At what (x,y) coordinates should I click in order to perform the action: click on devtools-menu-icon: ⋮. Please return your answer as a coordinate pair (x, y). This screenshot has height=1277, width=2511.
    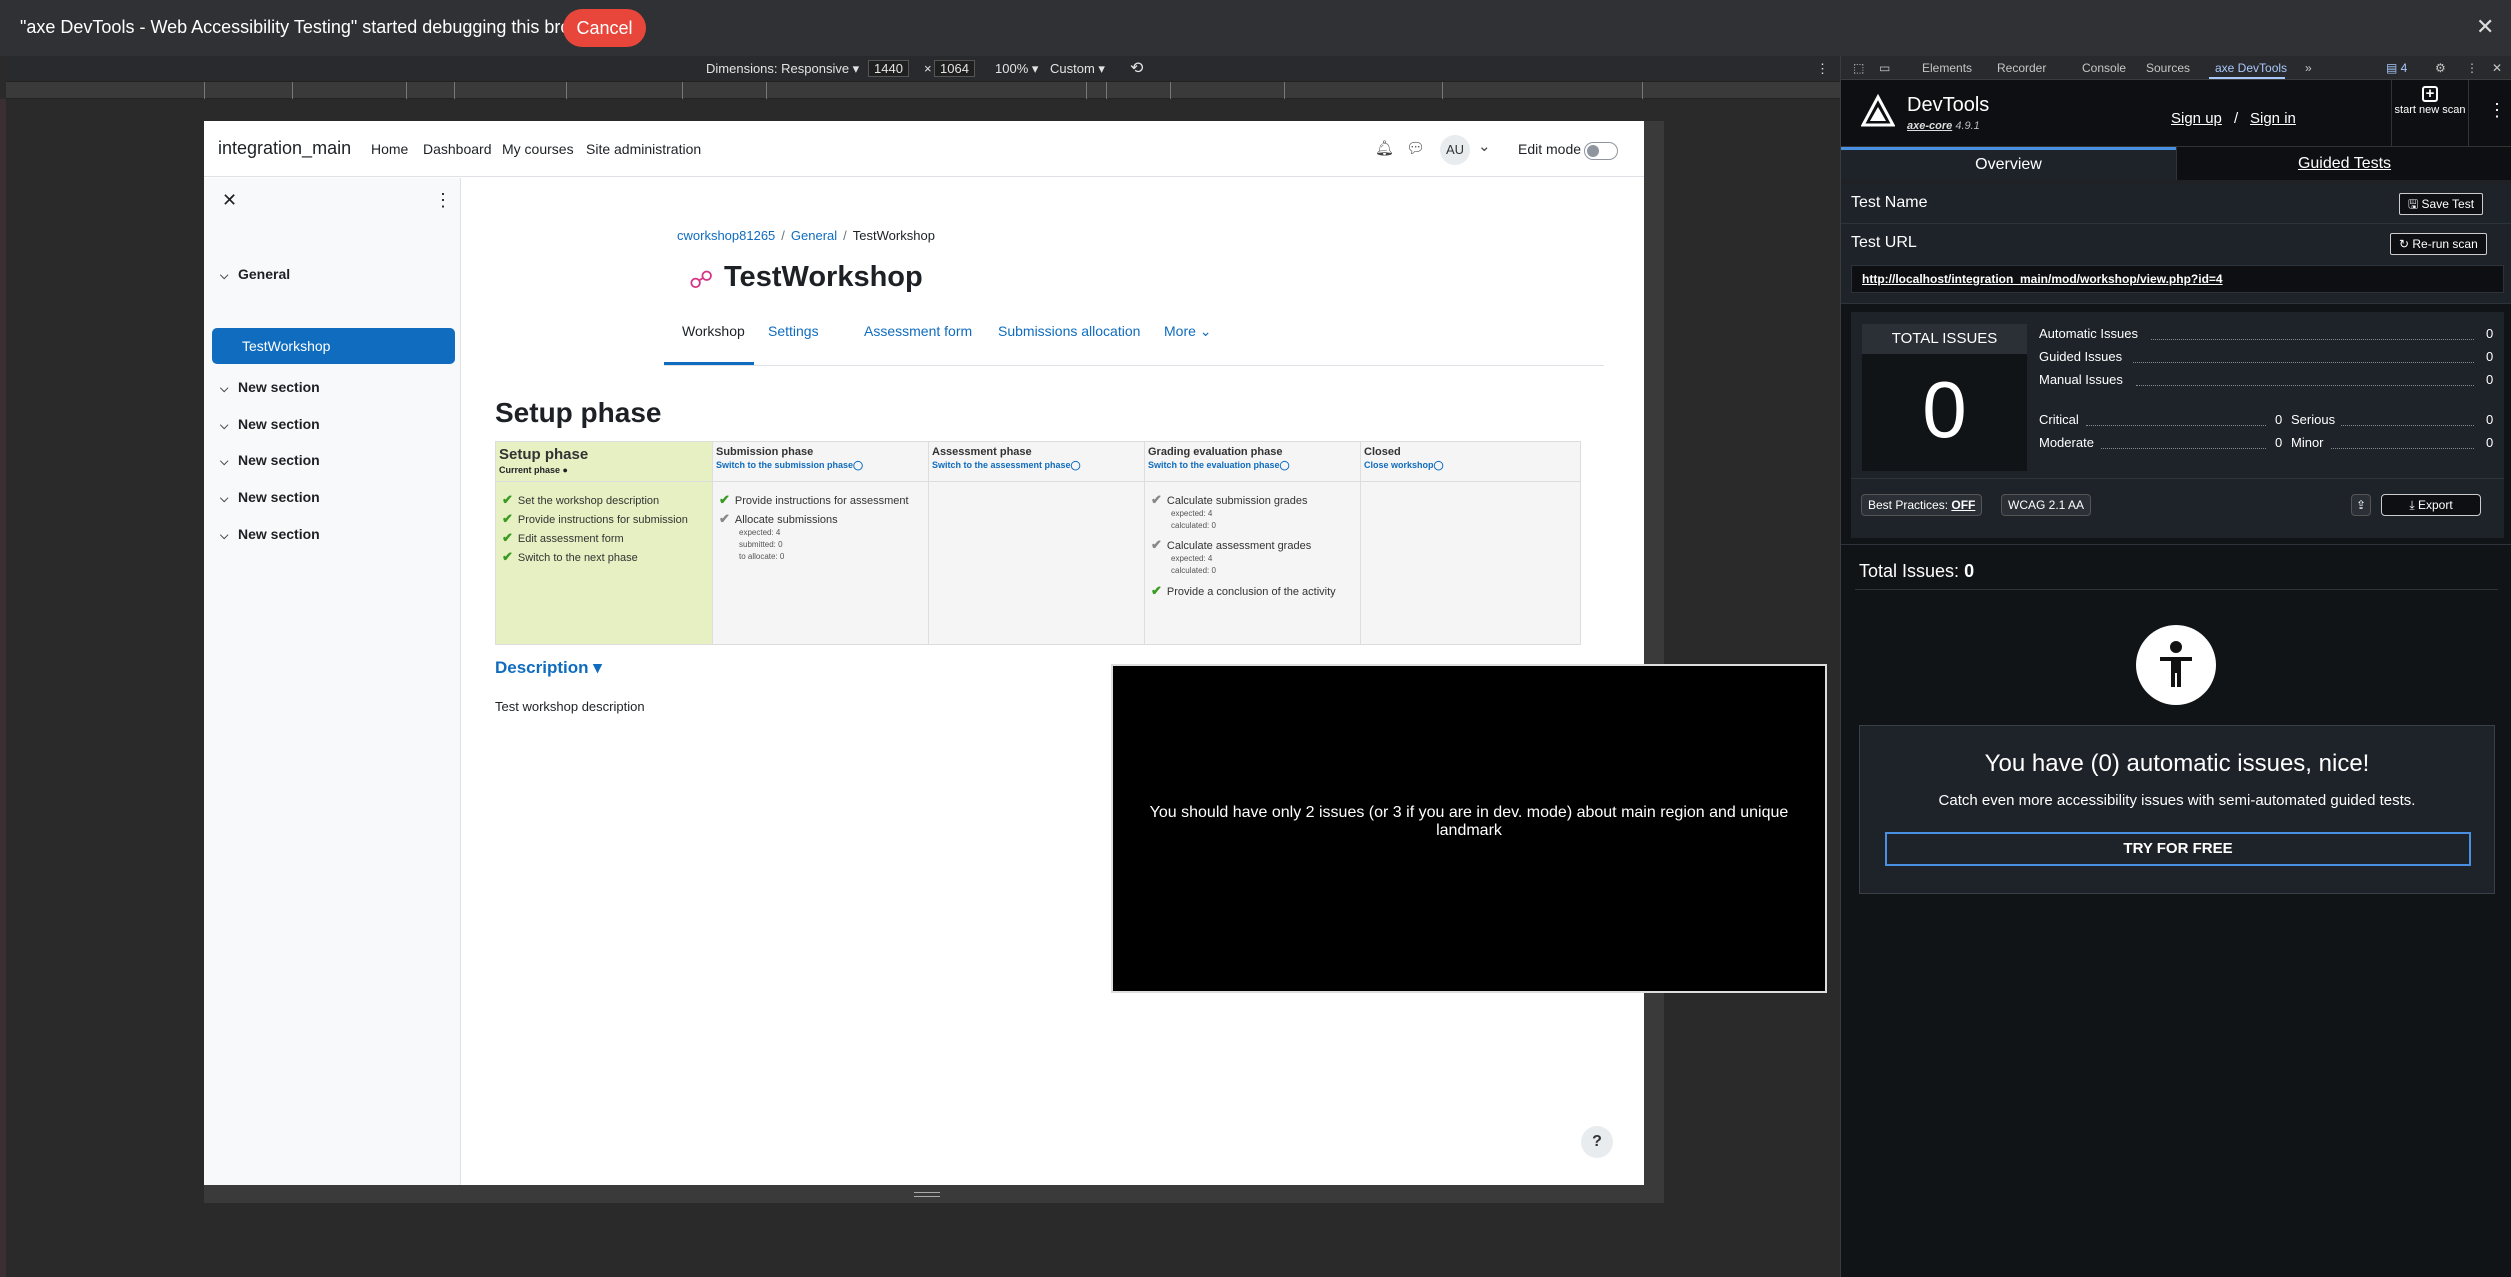
    Looking at the image, I should click on (2472, 68).